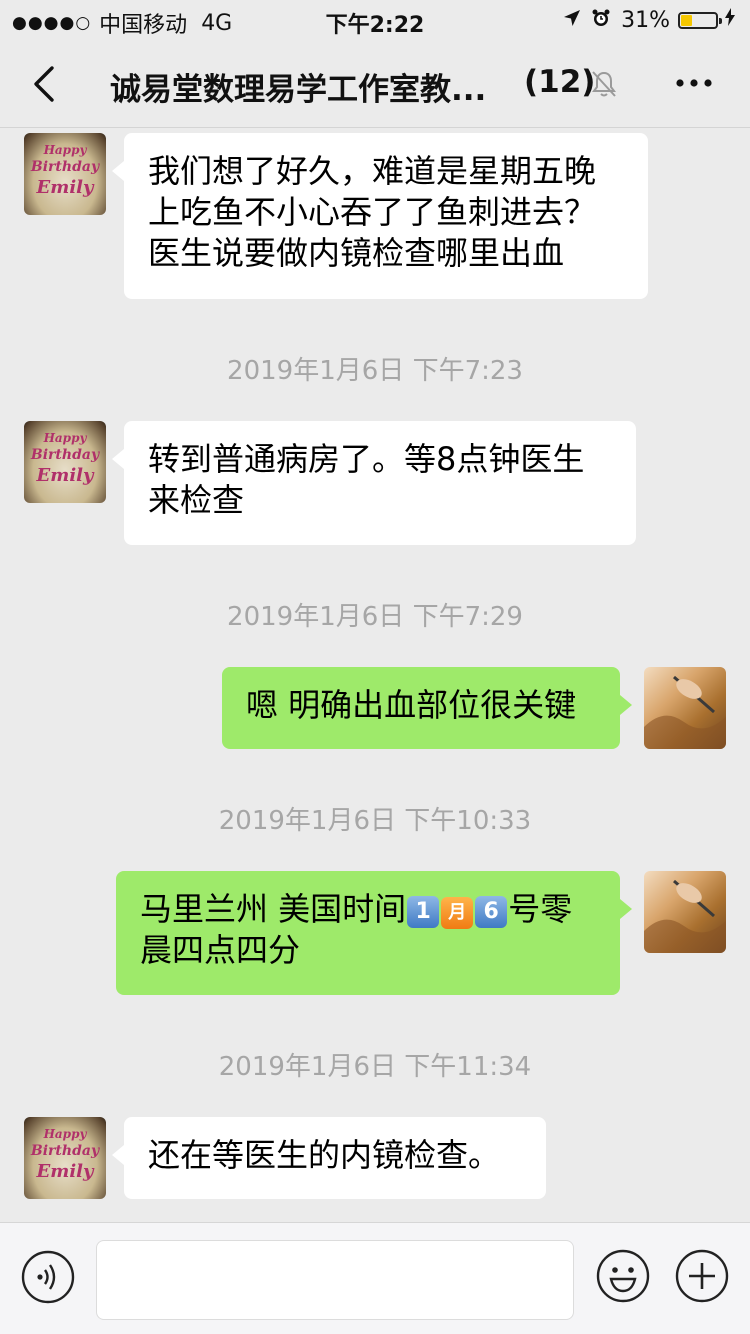 This screenshot has height=1334, width=750. What do you see at coordinates (423, 912) in the screenshot?
I see `keycap-digit: 1` at bounding box center [423, 912].